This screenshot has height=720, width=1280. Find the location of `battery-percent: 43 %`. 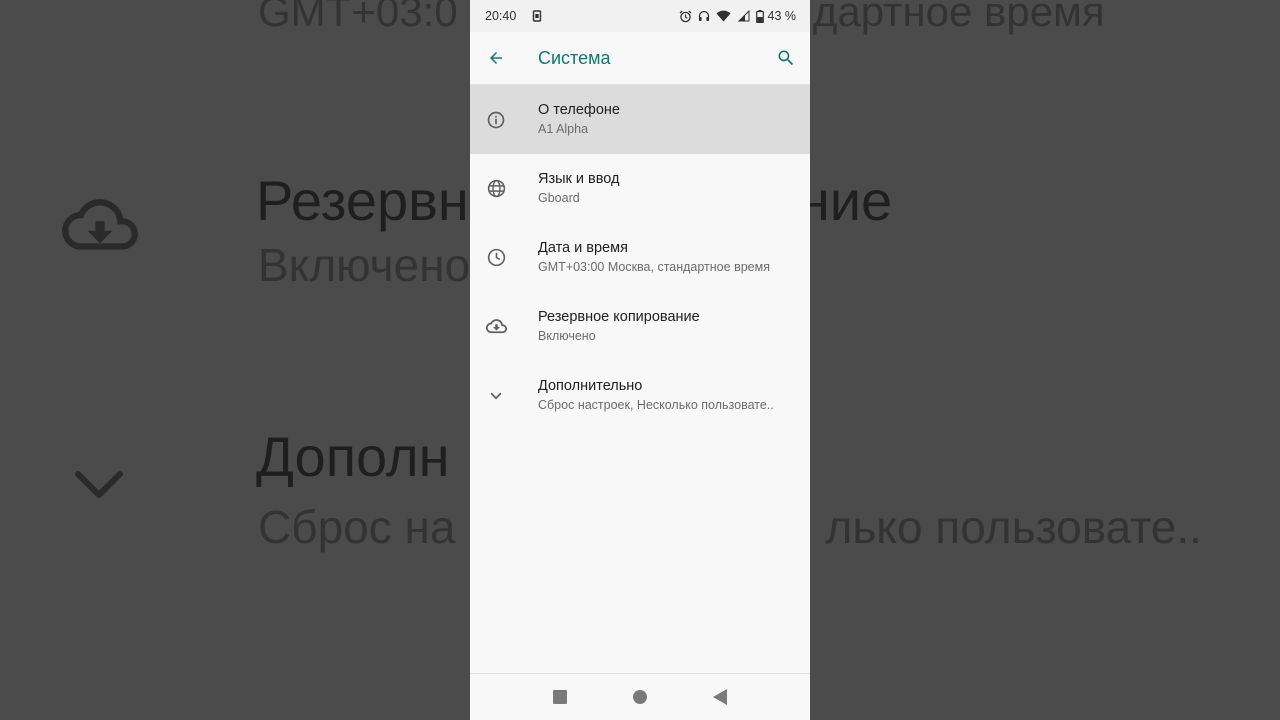

battery-percent: 43 % is located at coordinates (782, 16).